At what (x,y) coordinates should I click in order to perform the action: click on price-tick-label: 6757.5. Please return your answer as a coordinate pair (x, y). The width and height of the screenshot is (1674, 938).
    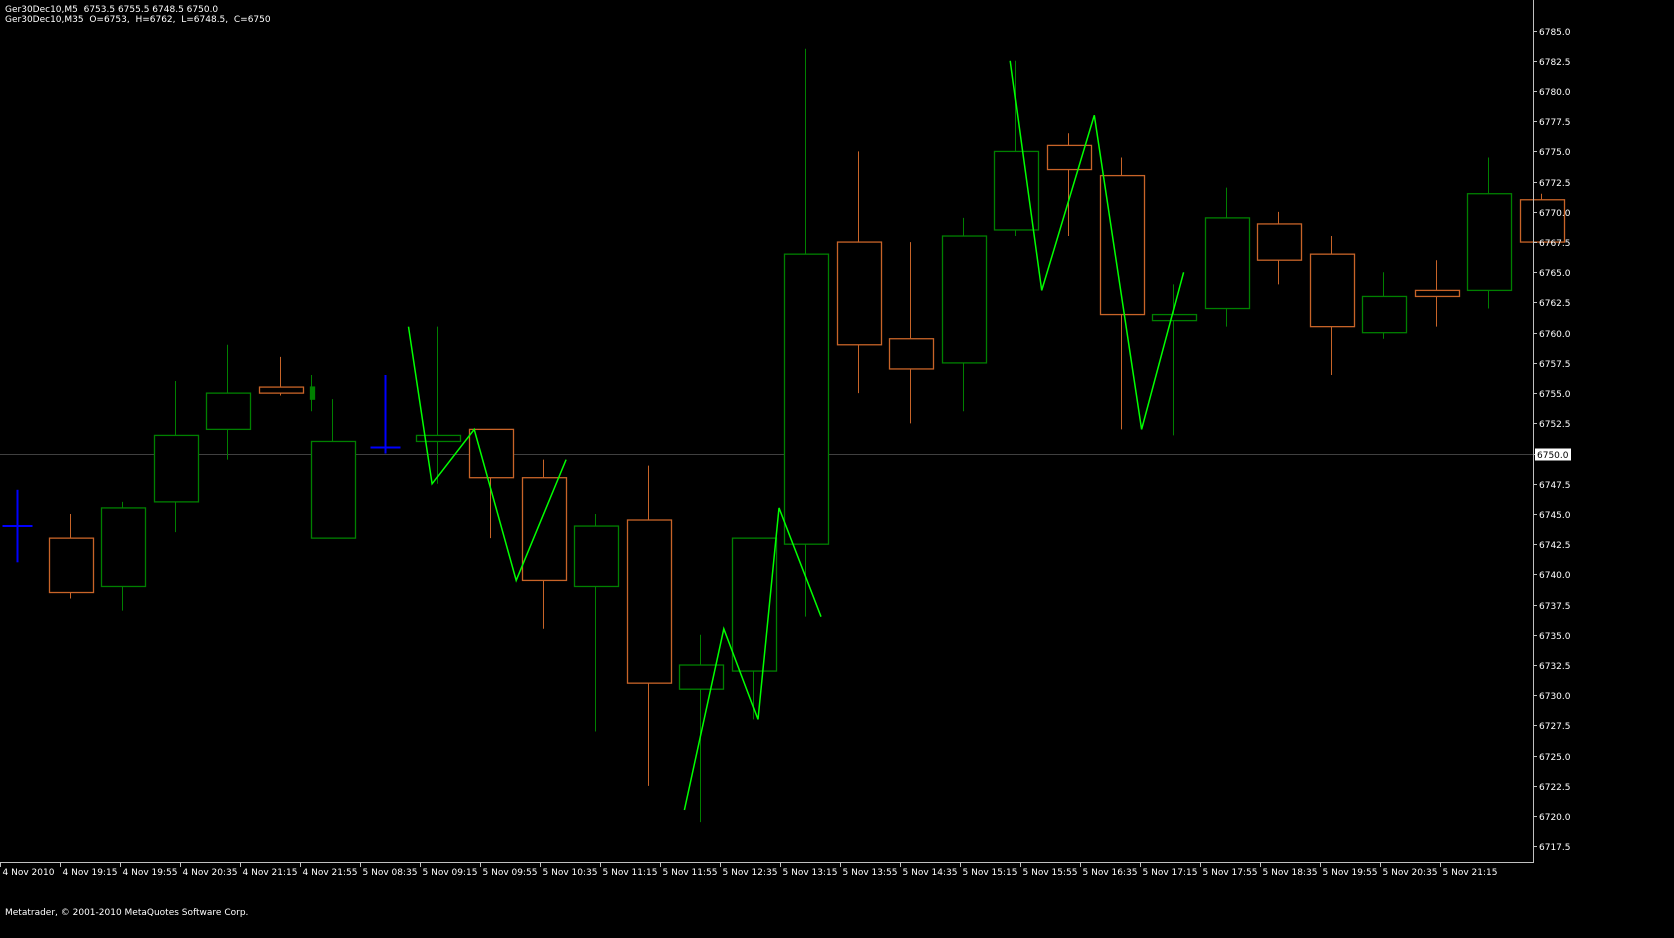
    Looking at the image, I should click on (1555, 365).